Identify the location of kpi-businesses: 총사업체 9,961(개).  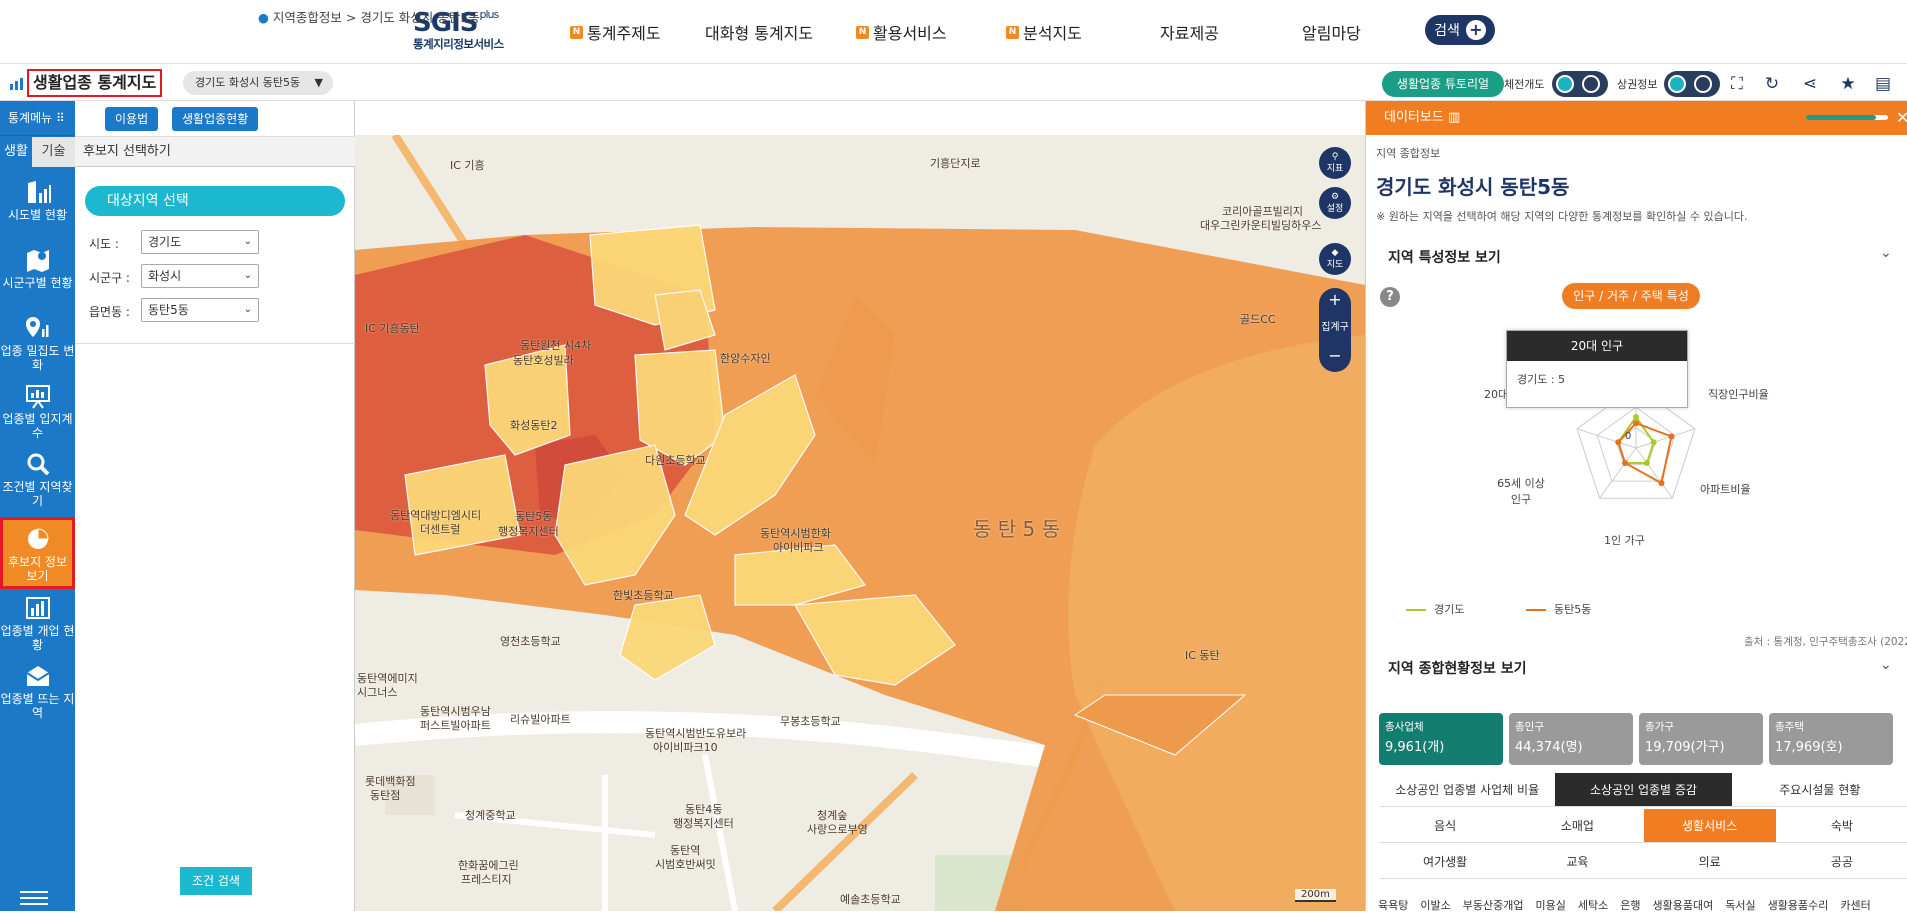
(1441, 739).